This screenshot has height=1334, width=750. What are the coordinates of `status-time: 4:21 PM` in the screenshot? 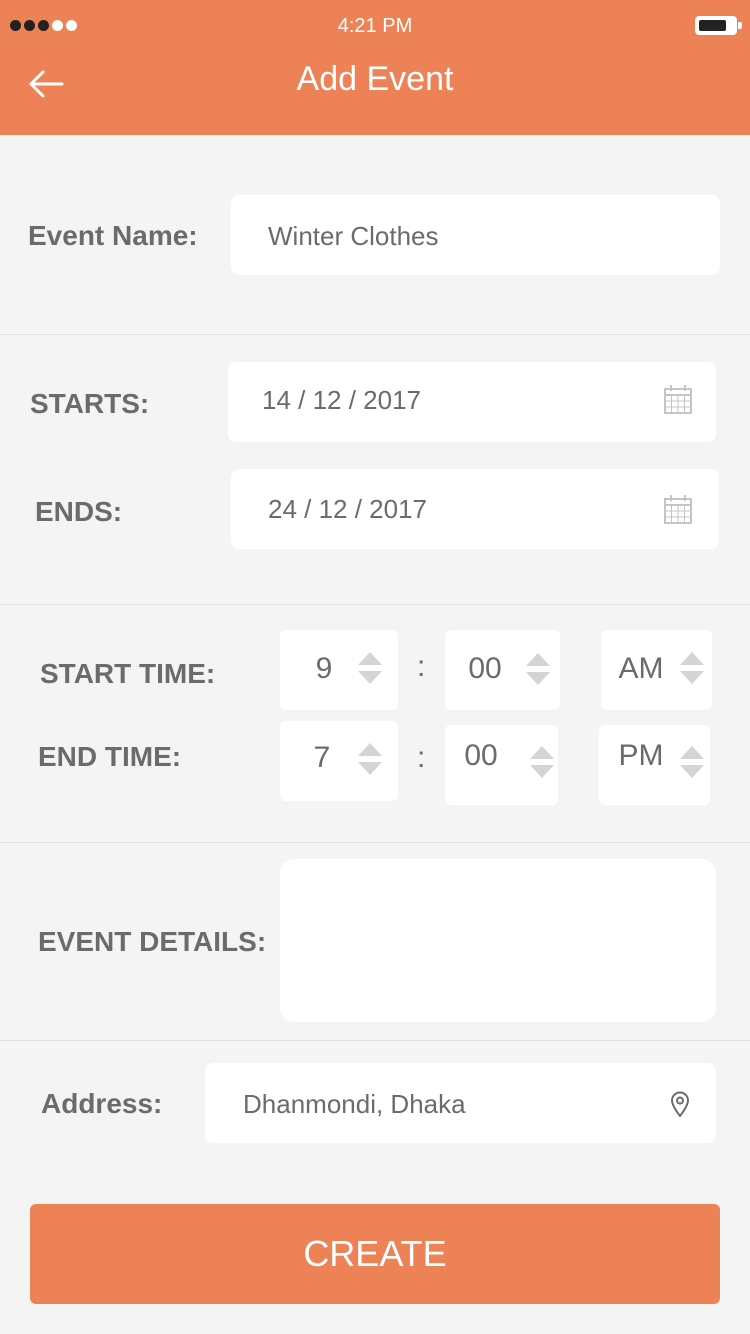 It's located at (375, 26).